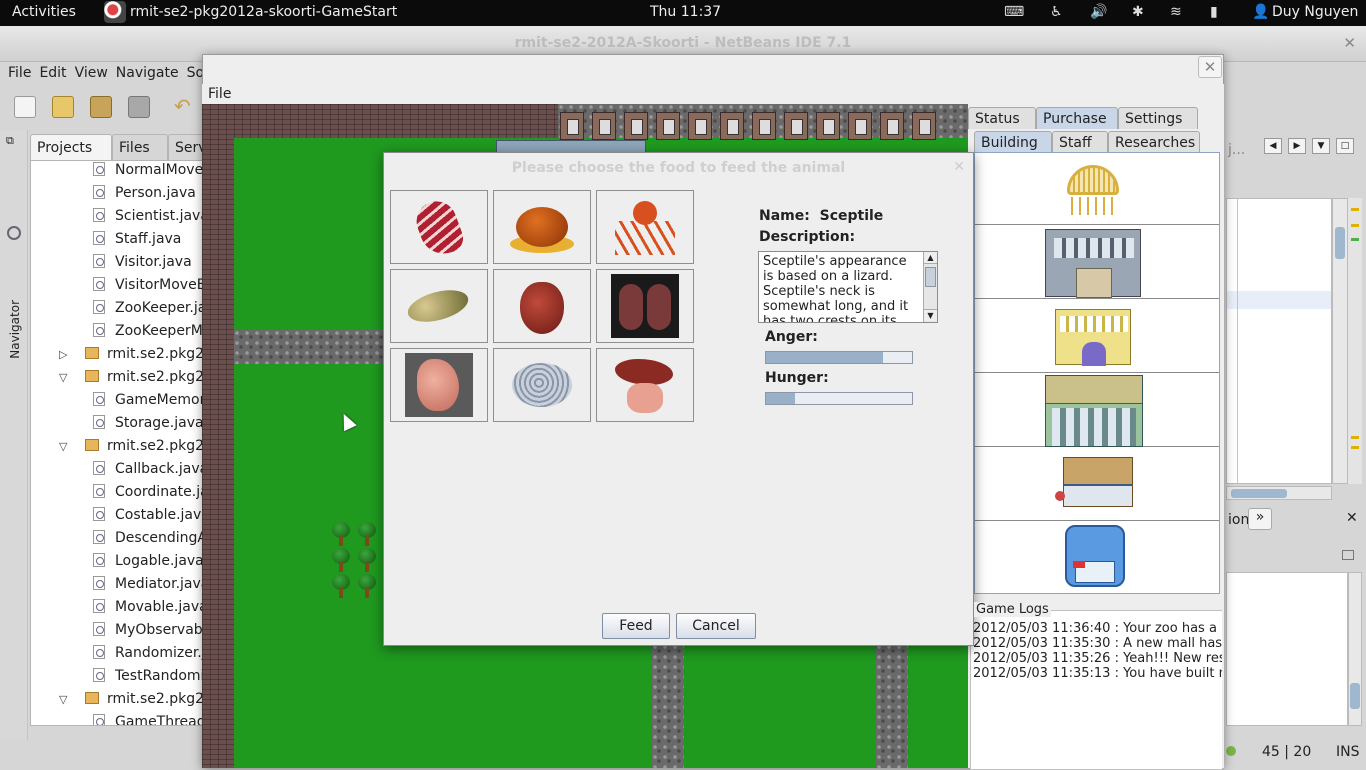  What do you see at coordinates (930, 315) in the screenshot?
I see `scroll-down-icon: ▼` at bounding box center [930, 315].